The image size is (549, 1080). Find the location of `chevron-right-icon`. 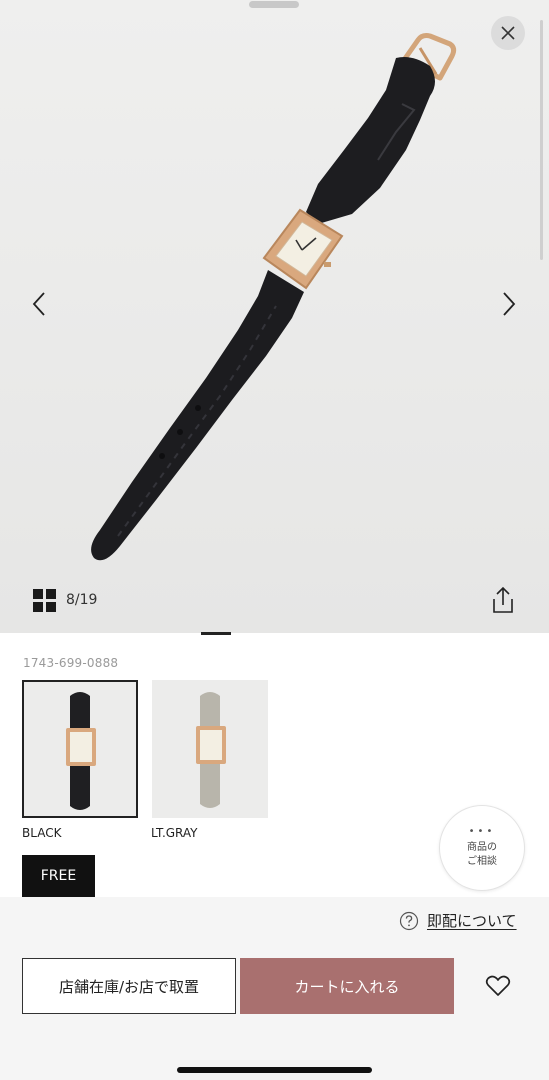

chevron-right-icon is located at coordinates (509, 304).